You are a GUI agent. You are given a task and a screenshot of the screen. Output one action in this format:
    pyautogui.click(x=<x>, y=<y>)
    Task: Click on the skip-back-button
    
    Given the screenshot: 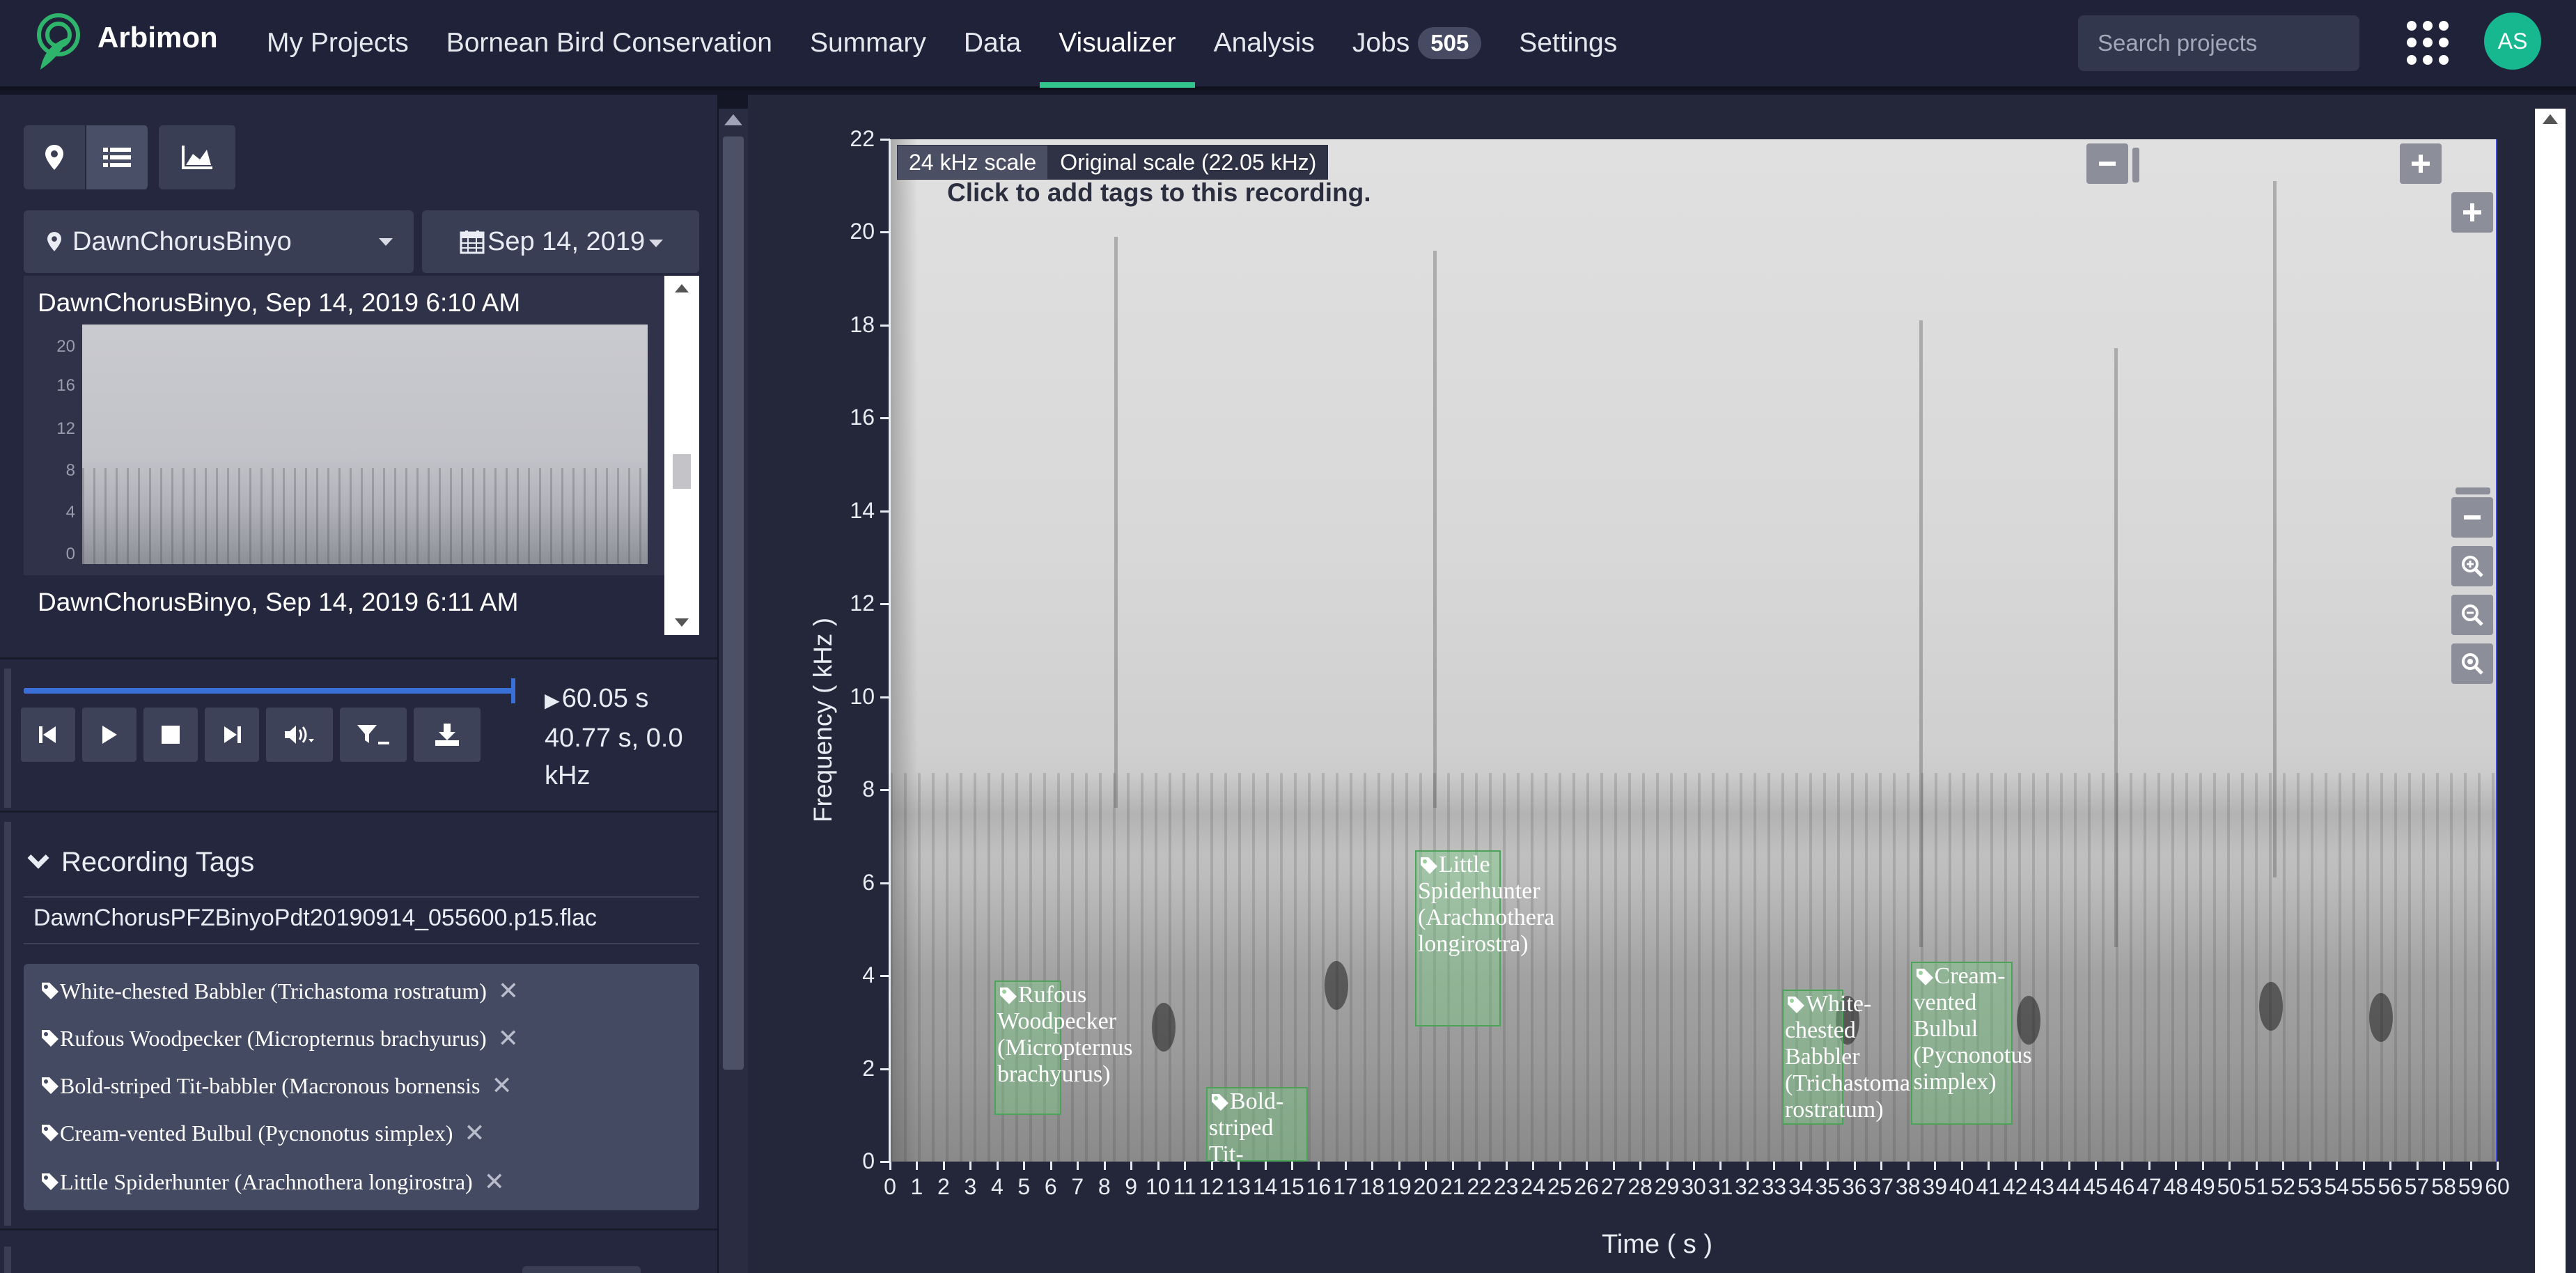 What is the action you would take?
    pyautogui.click(x=48, y=735)
    